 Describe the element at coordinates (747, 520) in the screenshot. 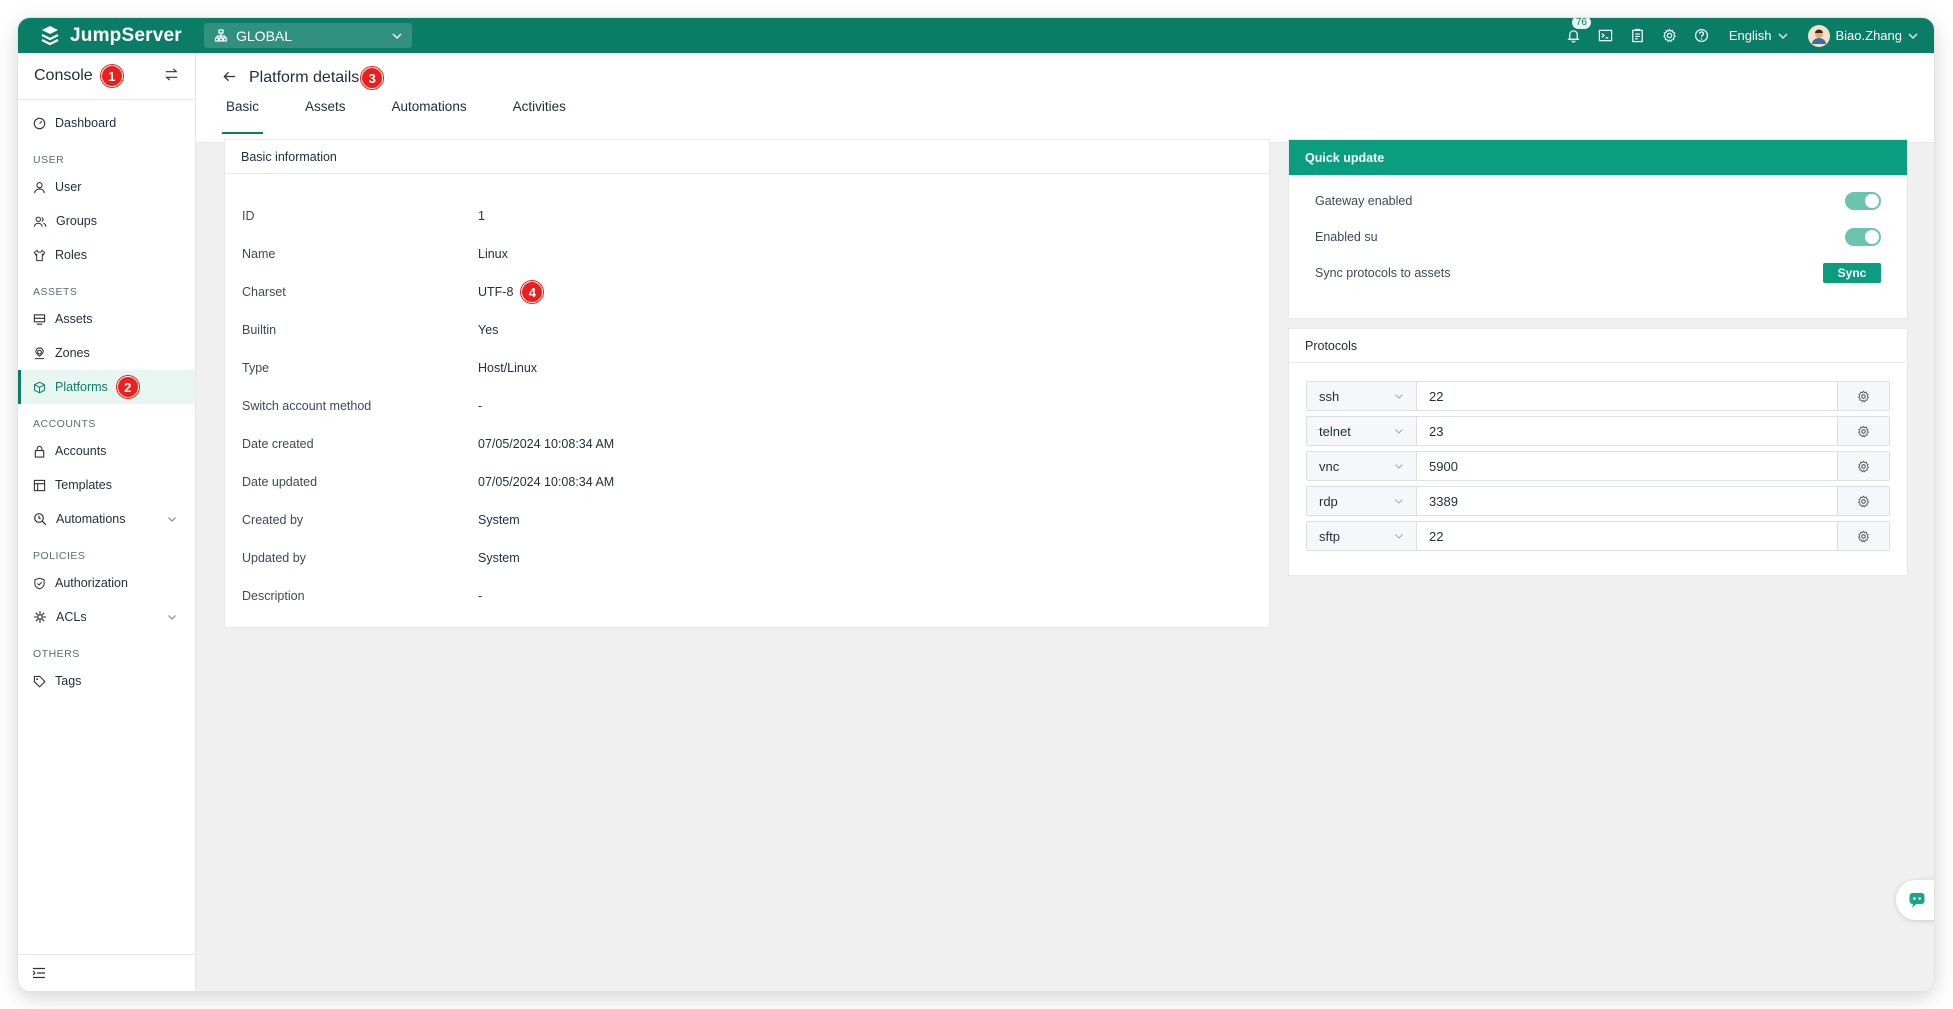

I see `info-row-created-by: Created by System` at that location.